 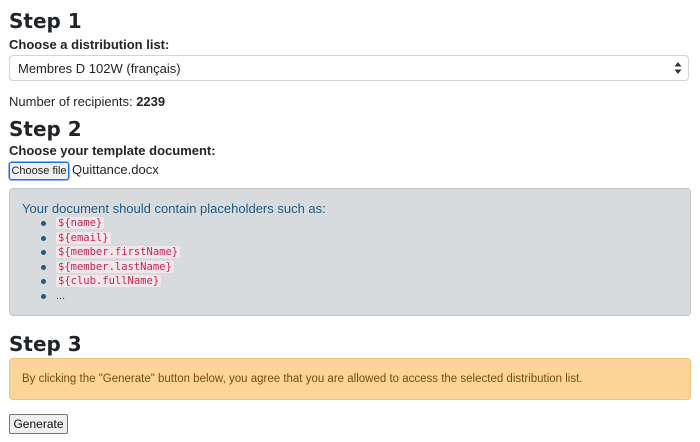 What do you see at coordinates (45, 344) in the screenshot?
I see `step3-heading: Step 3` at bounding box center [45, 344].